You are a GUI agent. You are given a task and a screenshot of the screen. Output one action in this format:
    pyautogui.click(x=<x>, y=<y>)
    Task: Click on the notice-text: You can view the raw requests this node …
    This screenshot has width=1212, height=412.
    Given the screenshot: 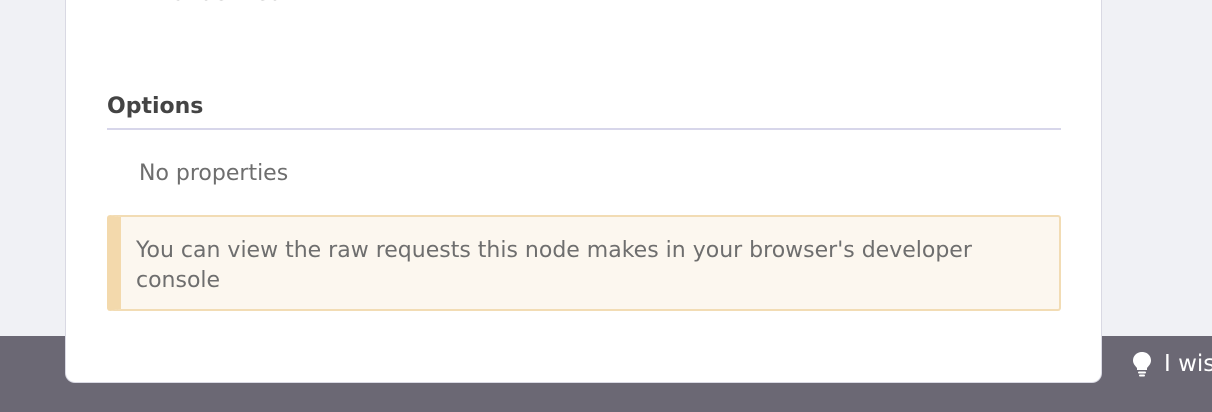 What is the action you would take?
    pyautogui.click(x=554, y=265)
    